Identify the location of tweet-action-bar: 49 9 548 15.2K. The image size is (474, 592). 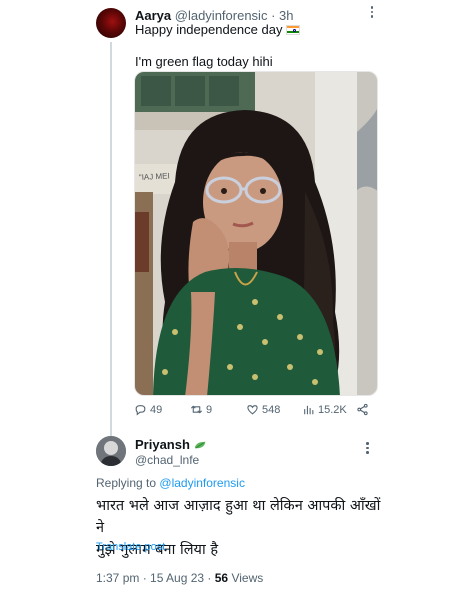
(254, 412).